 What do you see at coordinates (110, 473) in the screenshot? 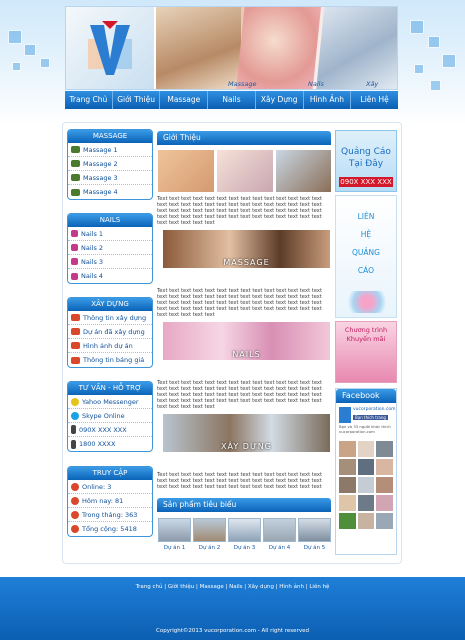
I see `sidebar-stats-title: TRUY CẬP` at bounding box center [110, 473].